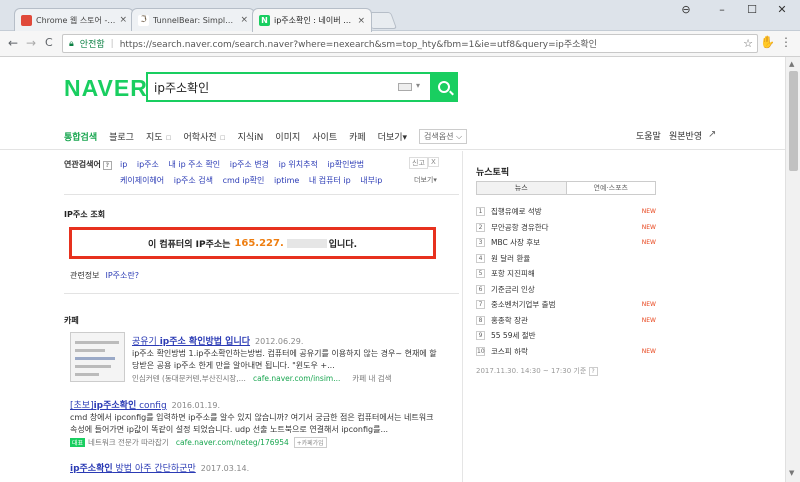 This screenshot has width=800, height=482. I want to click on what-is-ip-link: IP주소란?, so click(122, 275).